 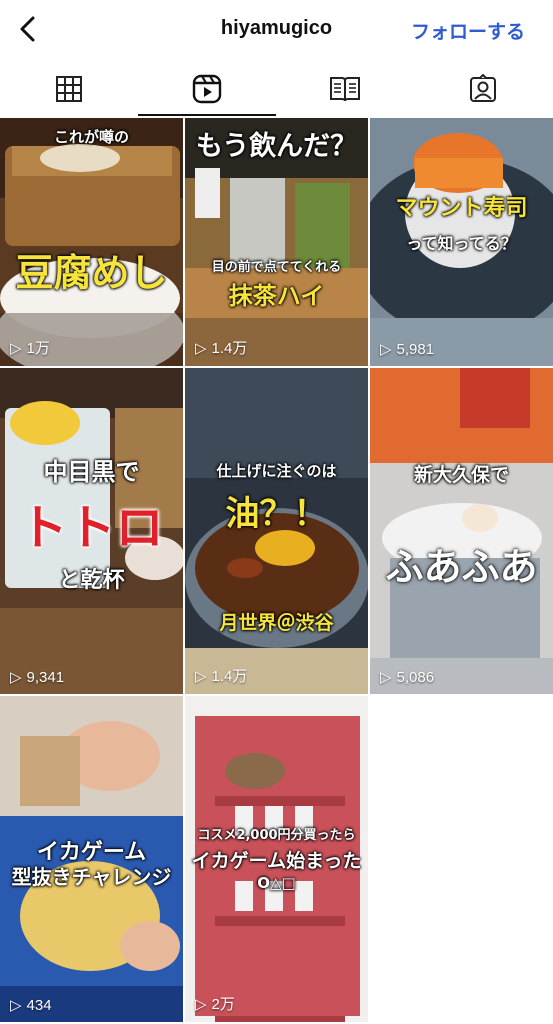 What do you see at coordinates (215, 1004) in the screenshot?
I see `view-count: ▷ 2万` at bounding box center [215, 1004].